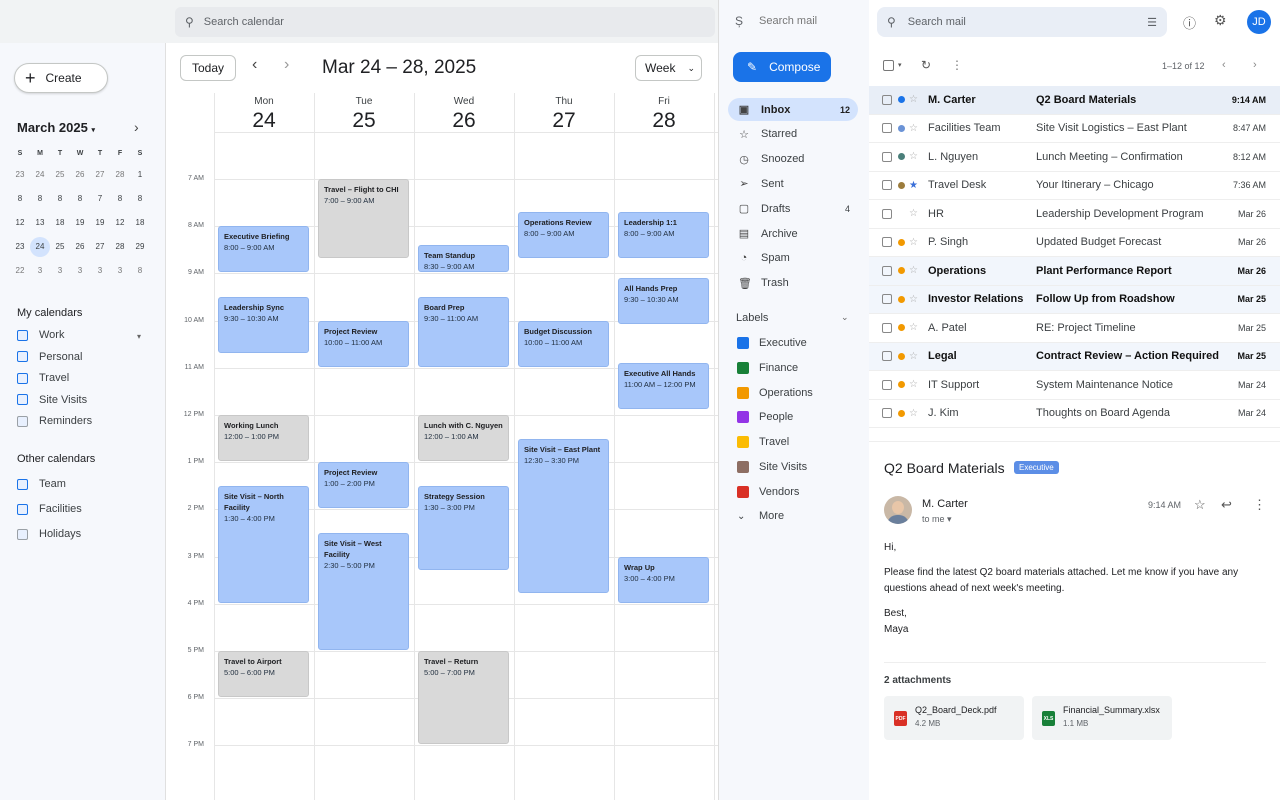 This screenshot has width=1280, height=800. Describe the element at coordinates (463, 527) in the screenshot. I see `calendar-event: Strategy Session 1:30 – 3:00 PM` at that location.